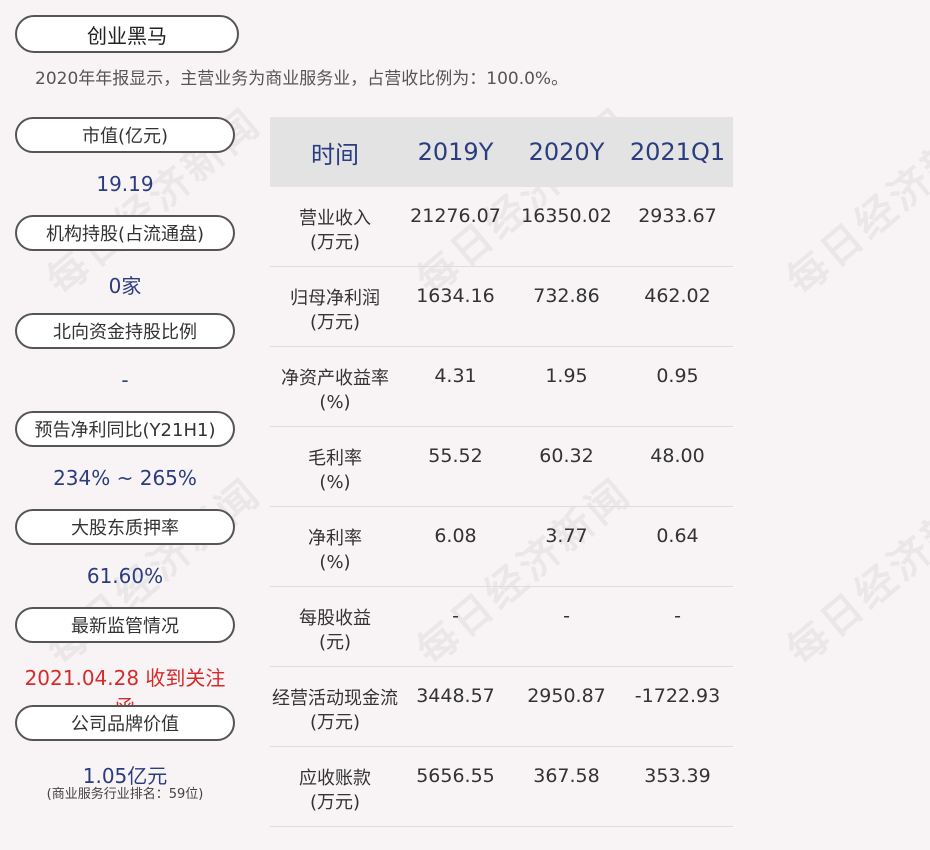 This screenshot has width=930, height=850. Describe the element at coordinates (677, 376) in the screenshot. I see `row-value: 0.95` at that location.